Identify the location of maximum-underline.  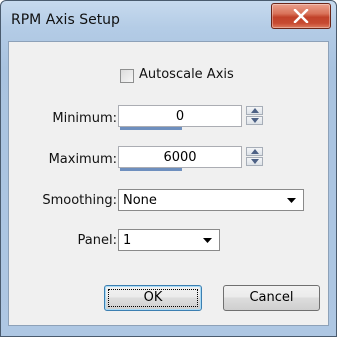
(151, 169).